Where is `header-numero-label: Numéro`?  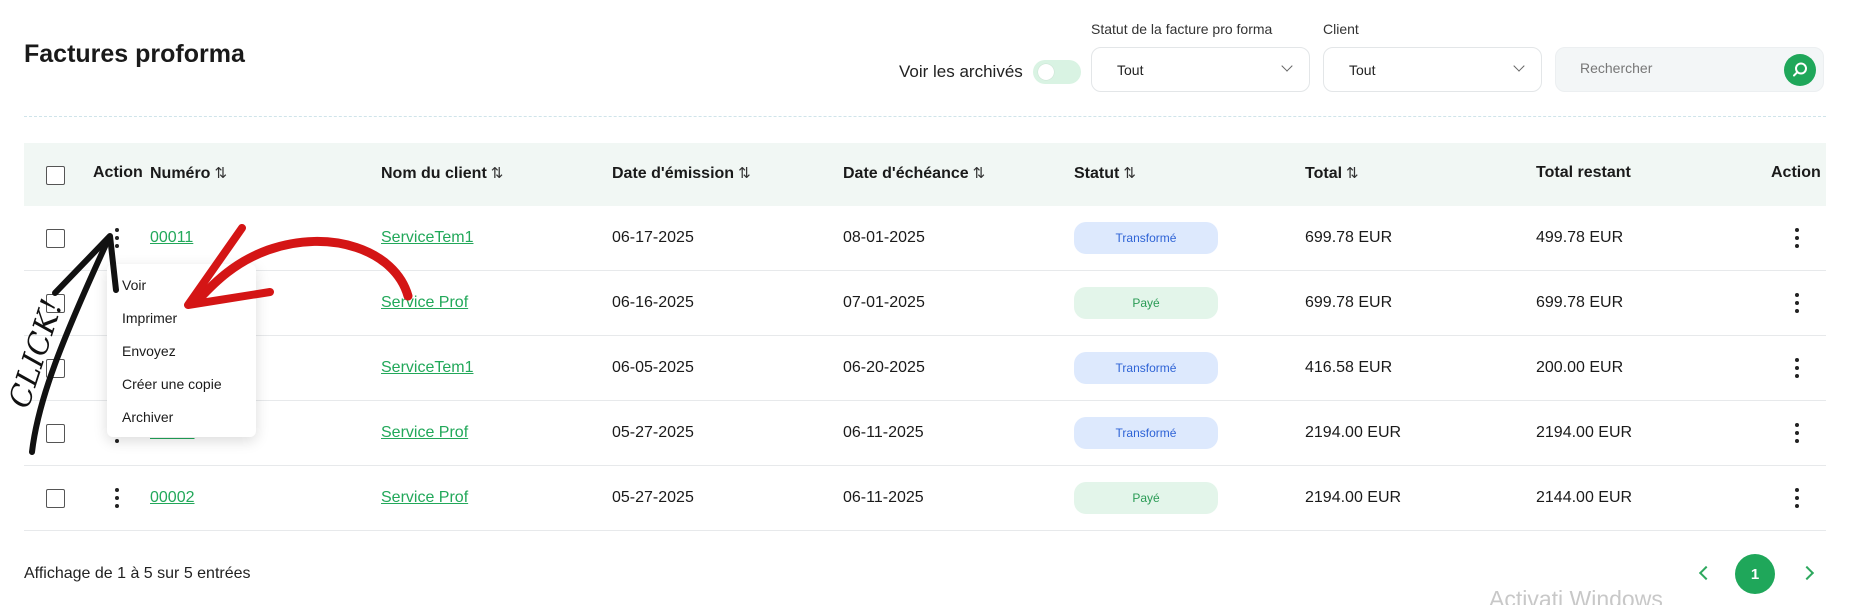
header-numero-label: Numéro is located at coordinates (180, 173).